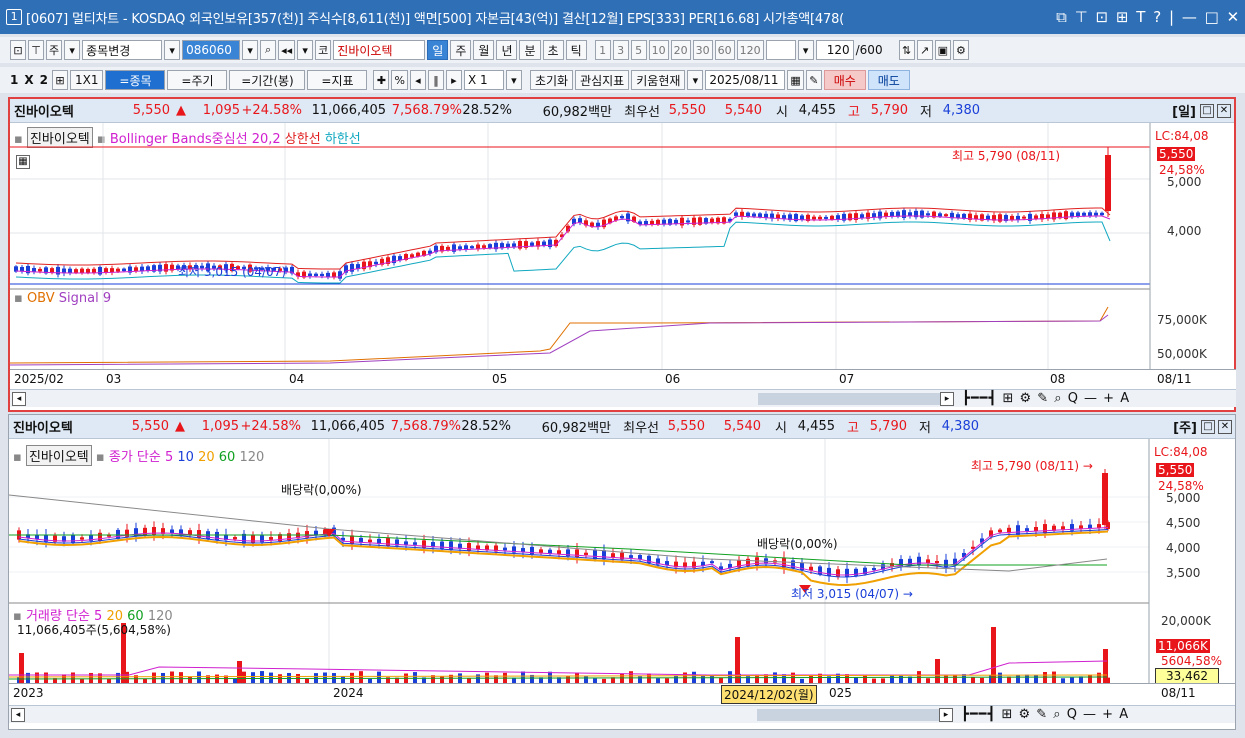 The image size is (1245, 738). What do you see at coordinates (135, 80) in the screenshot?
I see `sync-stock-button: =종목` at bounding box center [135, 80].